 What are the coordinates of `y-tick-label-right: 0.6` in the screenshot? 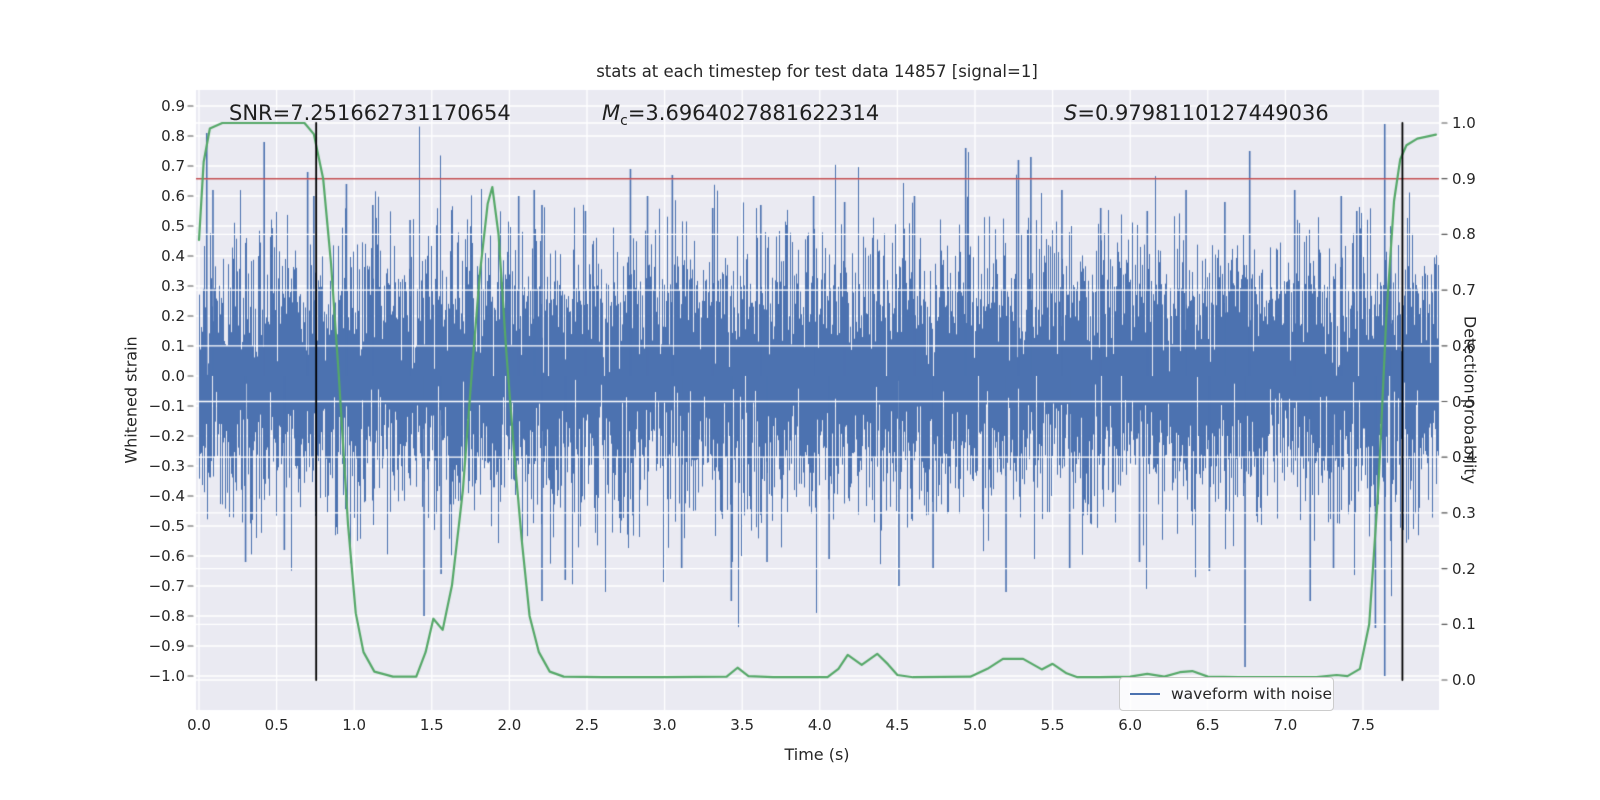 It's located at (1464, 345).